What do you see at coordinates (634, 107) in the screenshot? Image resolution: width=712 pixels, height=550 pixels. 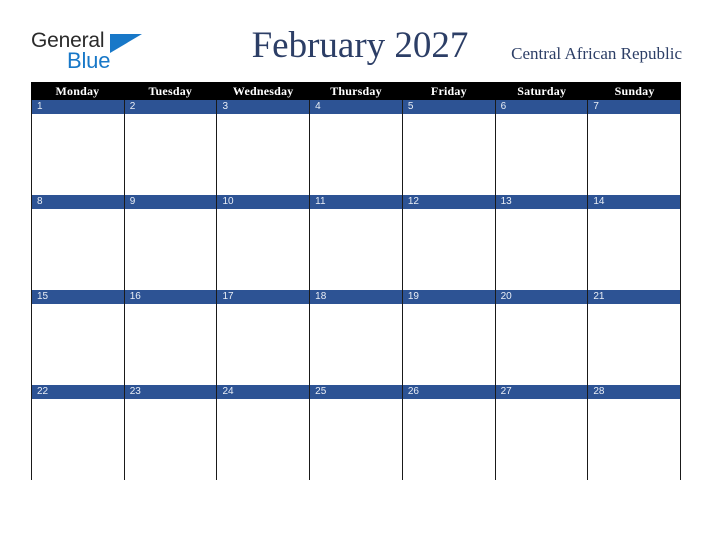 I see `day-number: 7` at bounding box center [634, 107].